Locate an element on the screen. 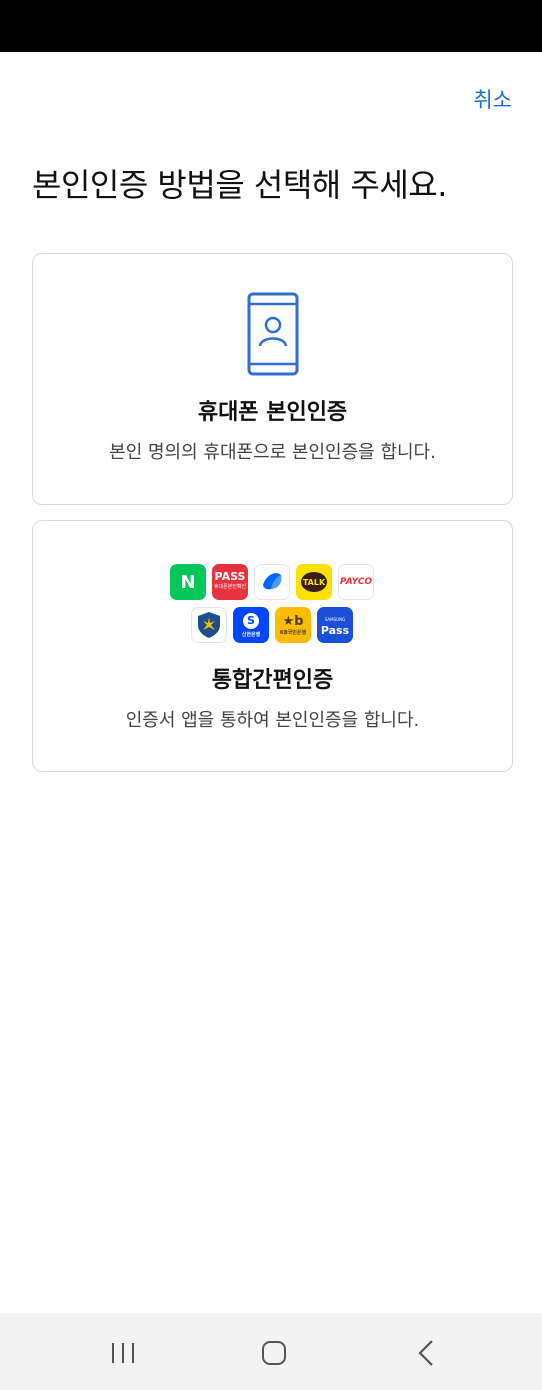 Image resolution: width=542 pixels, height=1390 pixels. cancel-button: 취소 is located at coordinates (492, 99).